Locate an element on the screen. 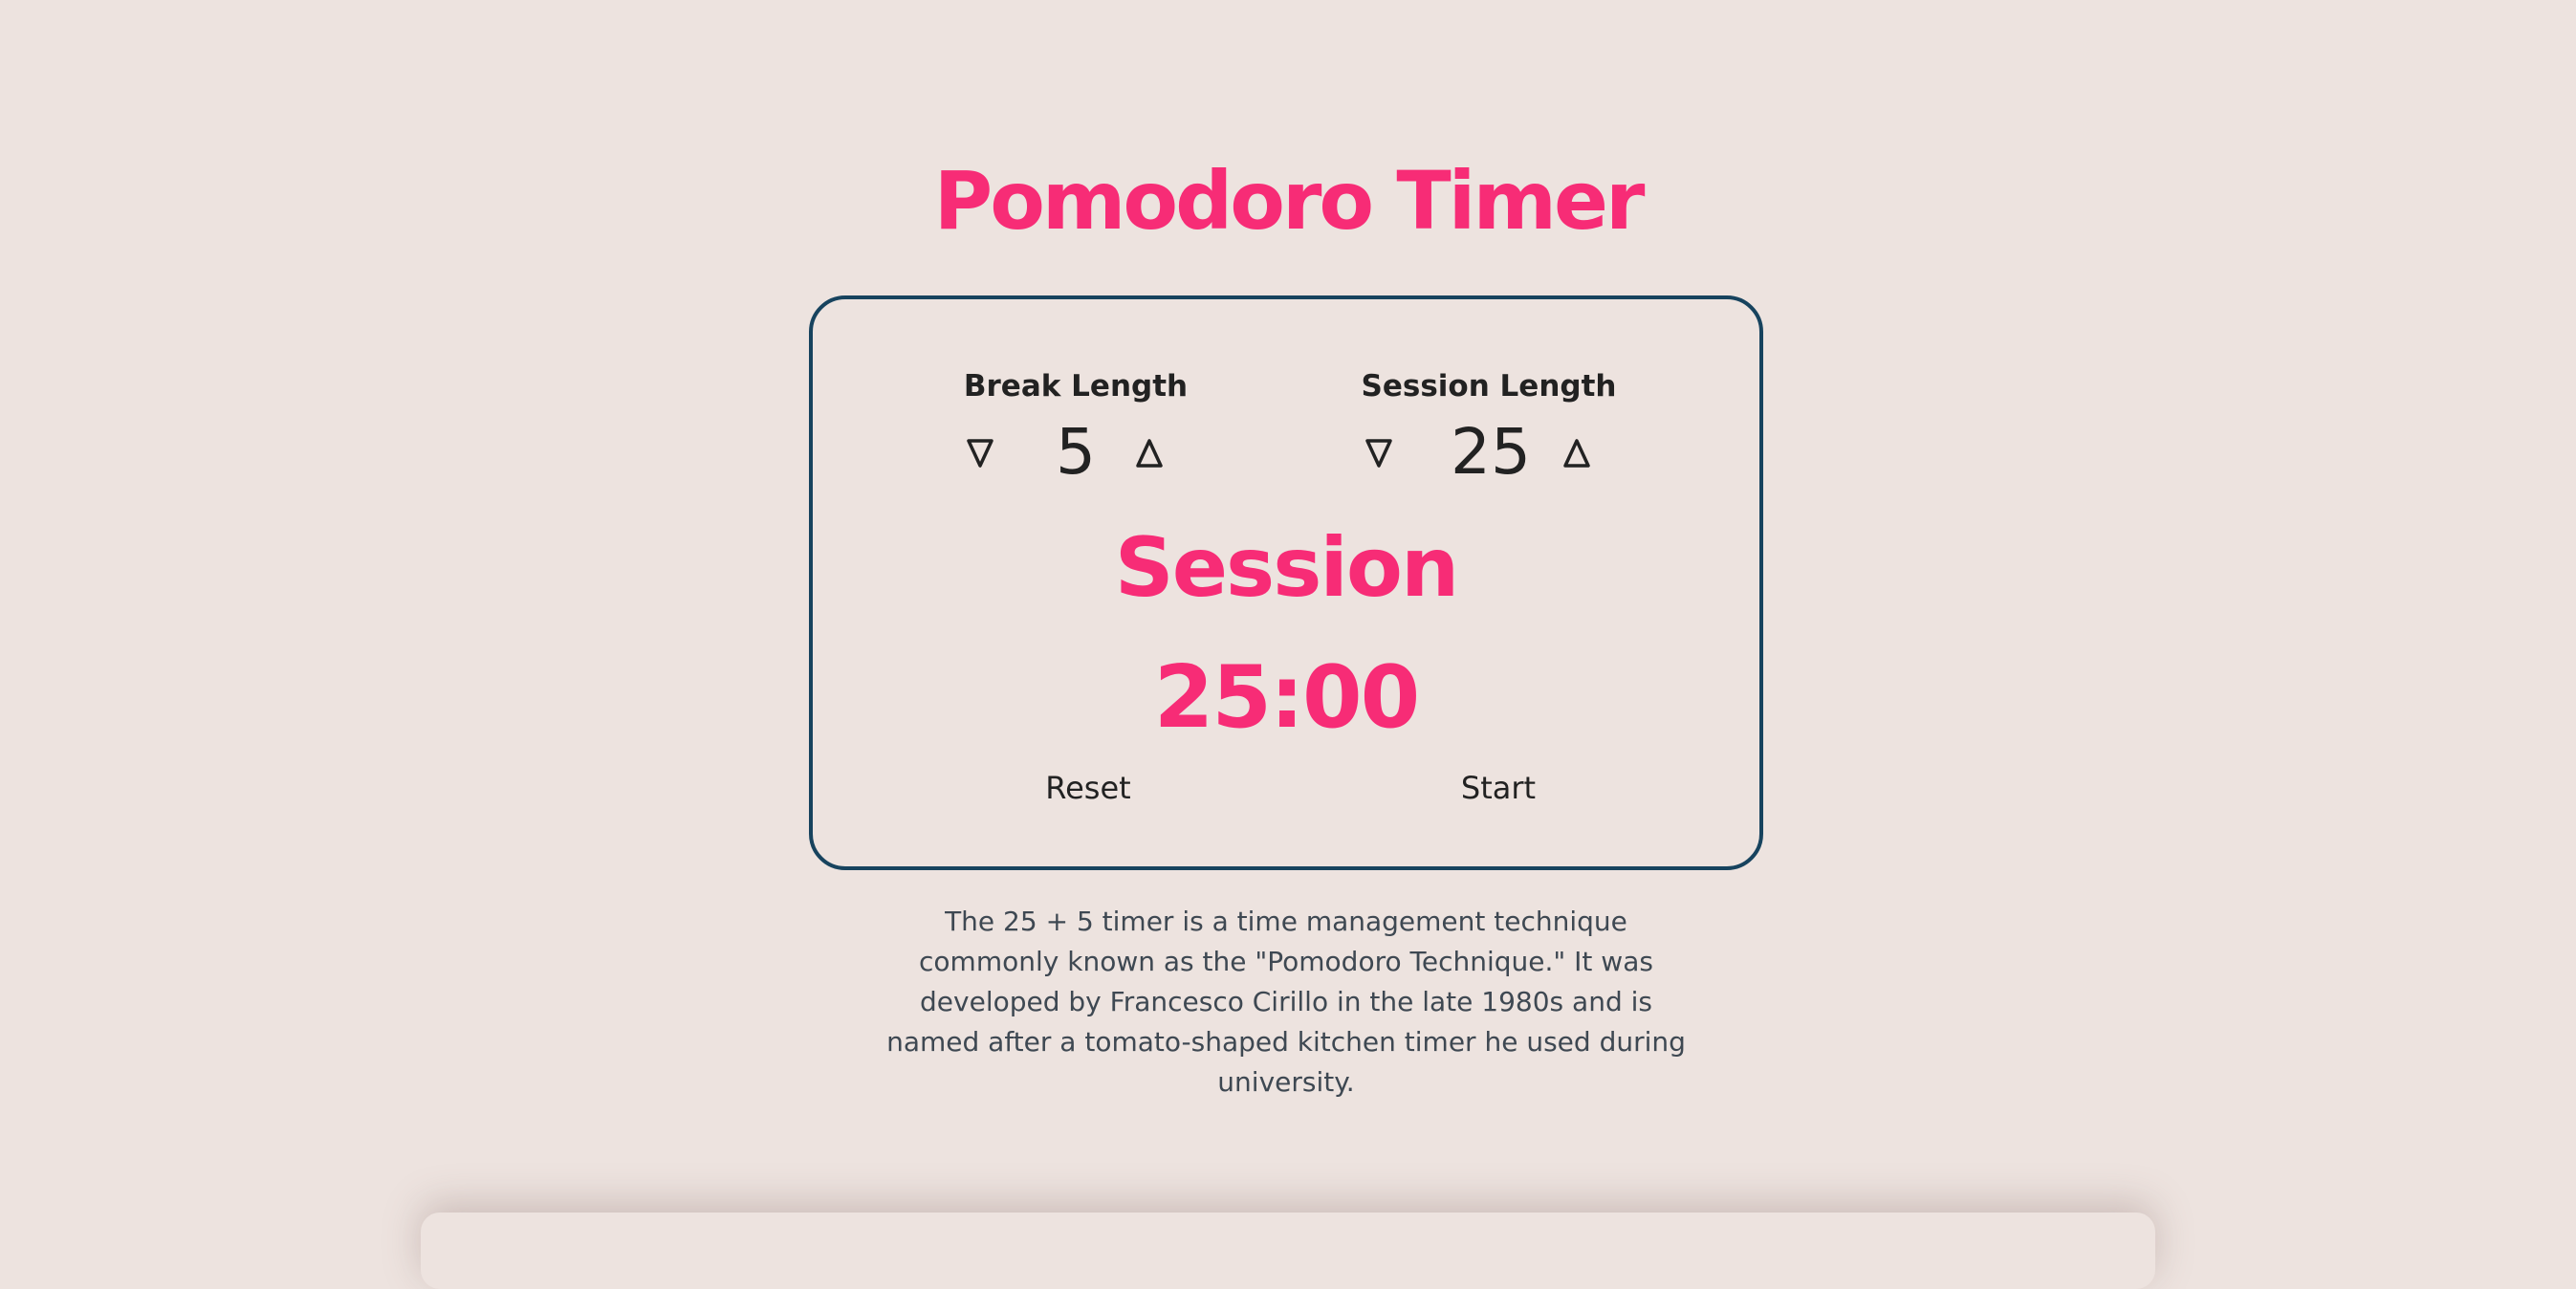  page-title: Pomodoro Timer is located at coordinates (1289, 201).